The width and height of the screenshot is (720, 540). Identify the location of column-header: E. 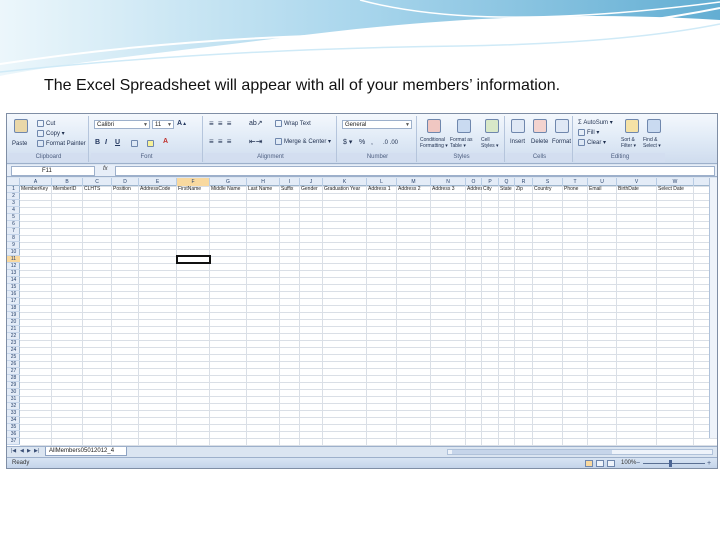
(158, 182).